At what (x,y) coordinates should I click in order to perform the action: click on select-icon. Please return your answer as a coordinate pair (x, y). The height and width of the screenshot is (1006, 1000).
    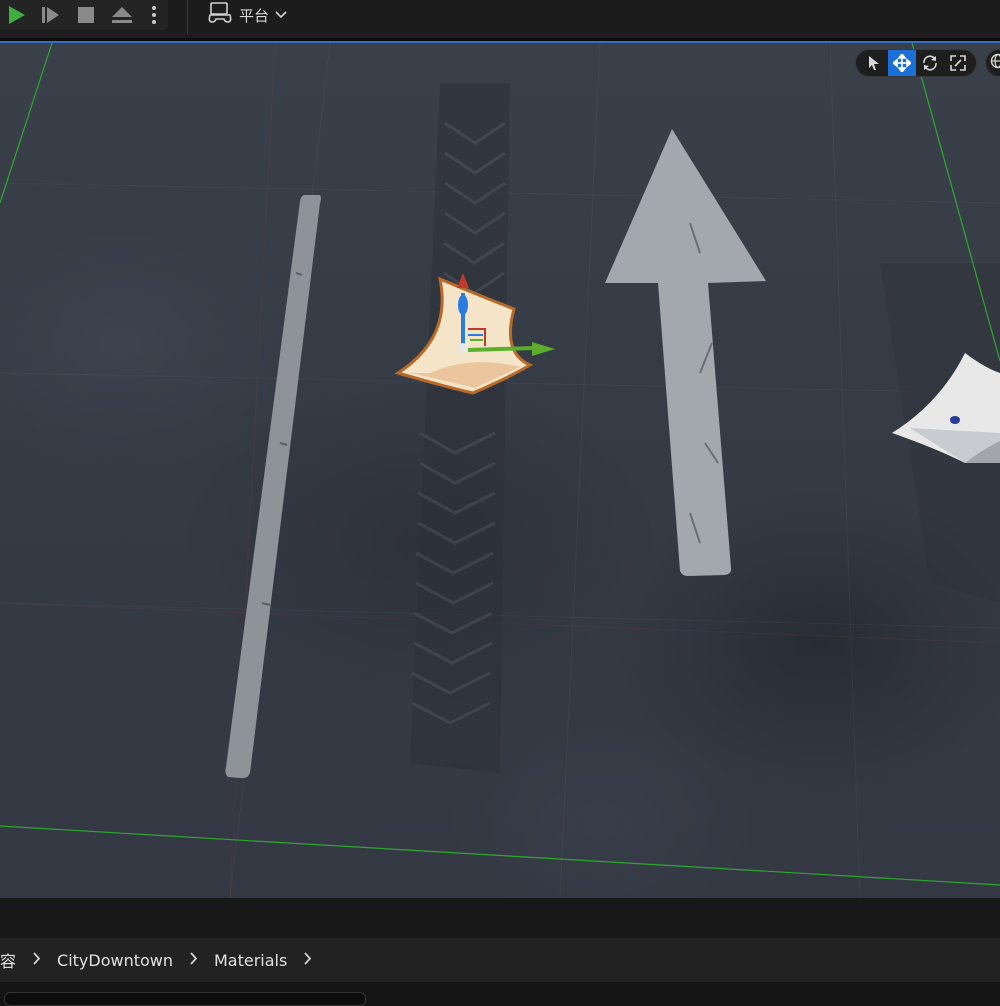
    Looking at the image, I should click on (874, 63).